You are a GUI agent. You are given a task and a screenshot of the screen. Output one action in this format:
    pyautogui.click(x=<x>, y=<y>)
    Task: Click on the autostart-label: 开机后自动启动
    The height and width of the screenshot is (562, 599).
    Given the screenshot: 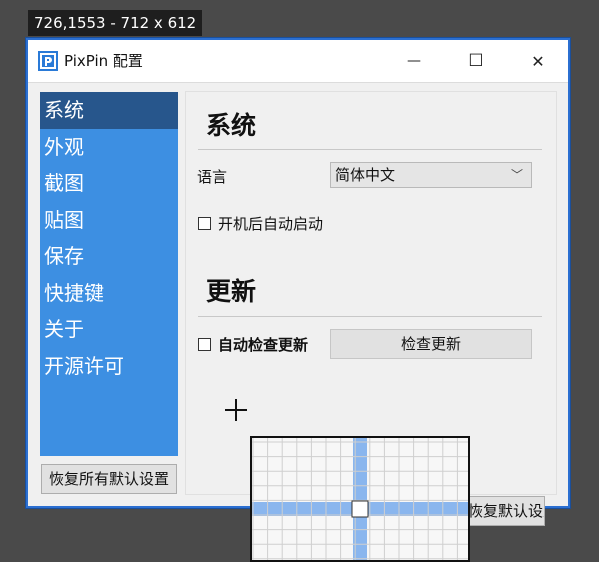 What is the action you would take?
    pyautogui.click(x=270, y=223)
    